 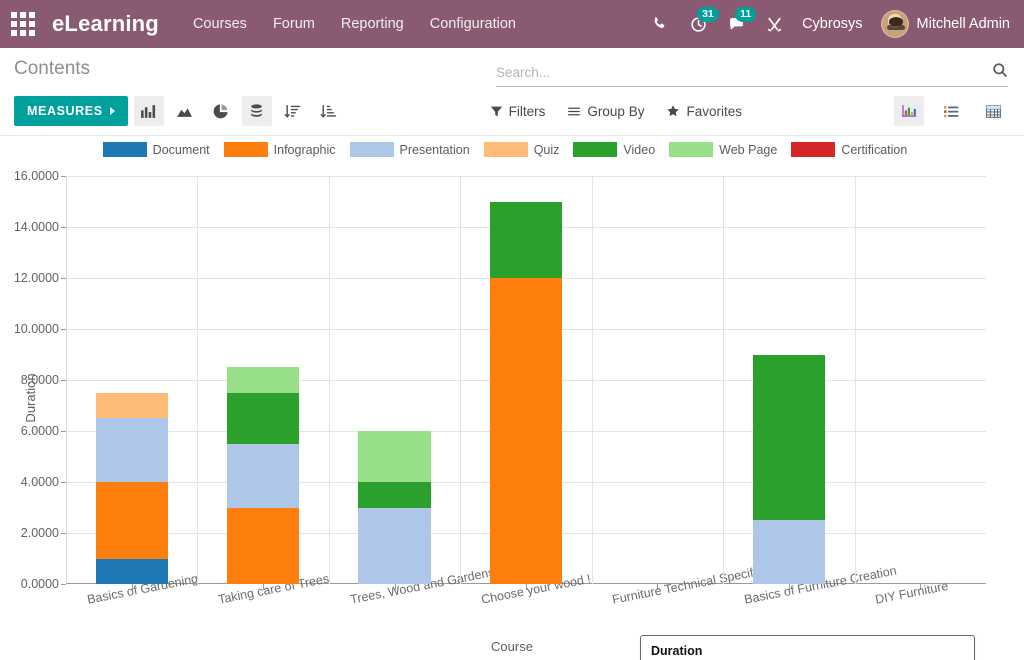 What do you see at coordinates (294, 24) in the screenshot?
I see `menu-item-forum: Forum` at bounding box center [294, 24].